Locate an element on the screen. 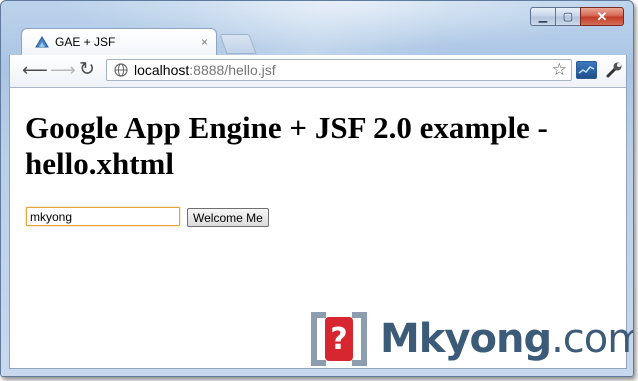 This screenshot has width=638, height=381. wrench-icon is located at coordinates (614, 70).